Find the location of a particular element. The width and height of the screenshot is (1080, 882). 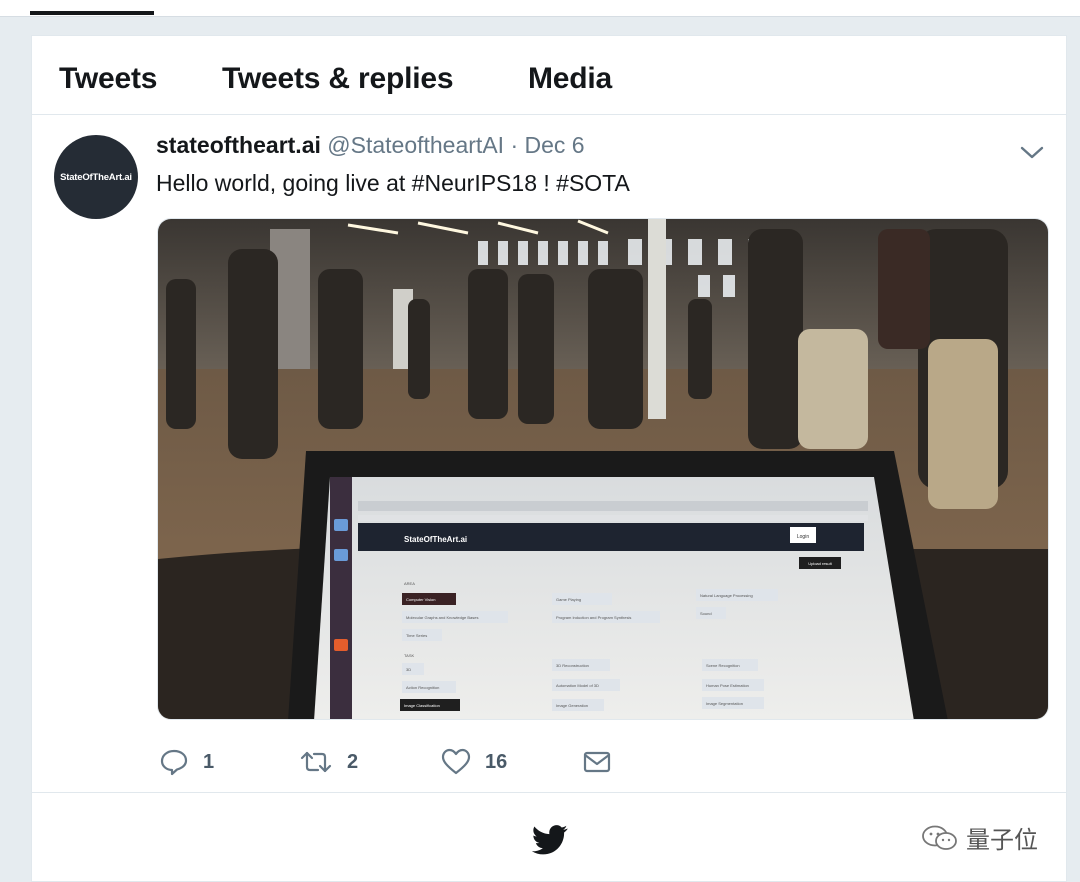

tab-tweets-and-replies: Tweets & replies is located at coordinates (338, 79).